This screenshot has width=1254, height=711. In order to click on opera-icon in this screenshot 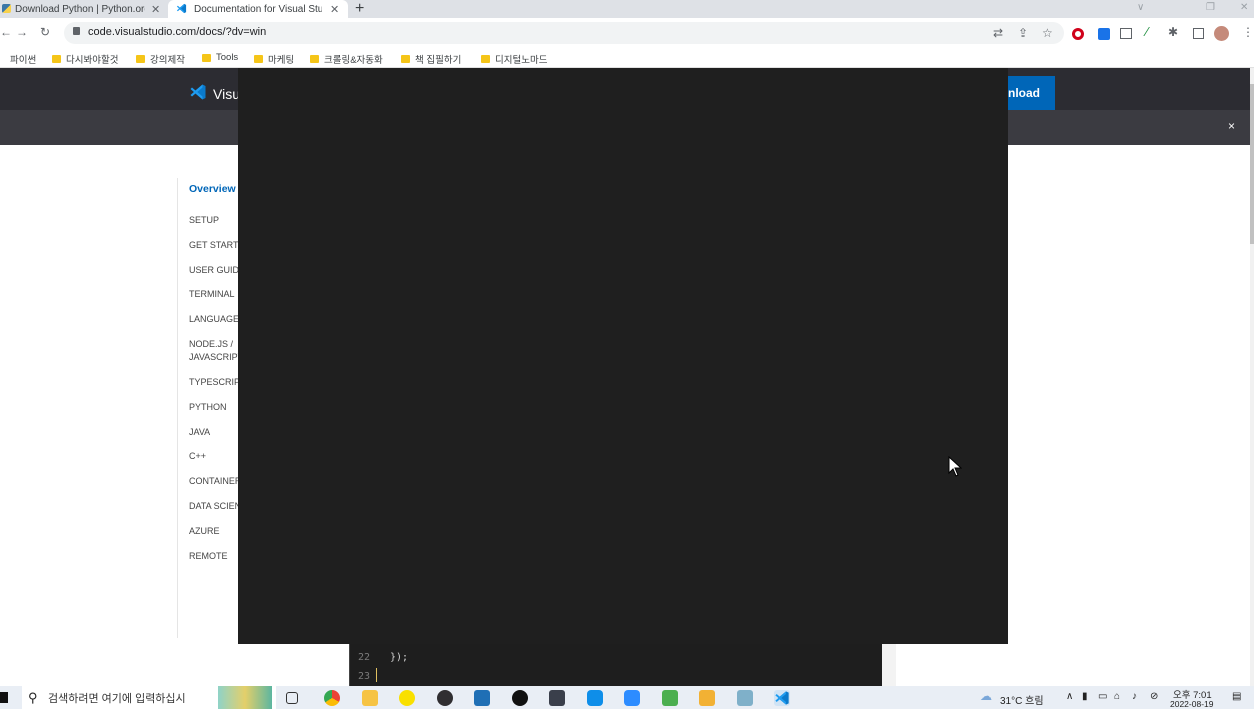, I will do `click(1078, 34)`.